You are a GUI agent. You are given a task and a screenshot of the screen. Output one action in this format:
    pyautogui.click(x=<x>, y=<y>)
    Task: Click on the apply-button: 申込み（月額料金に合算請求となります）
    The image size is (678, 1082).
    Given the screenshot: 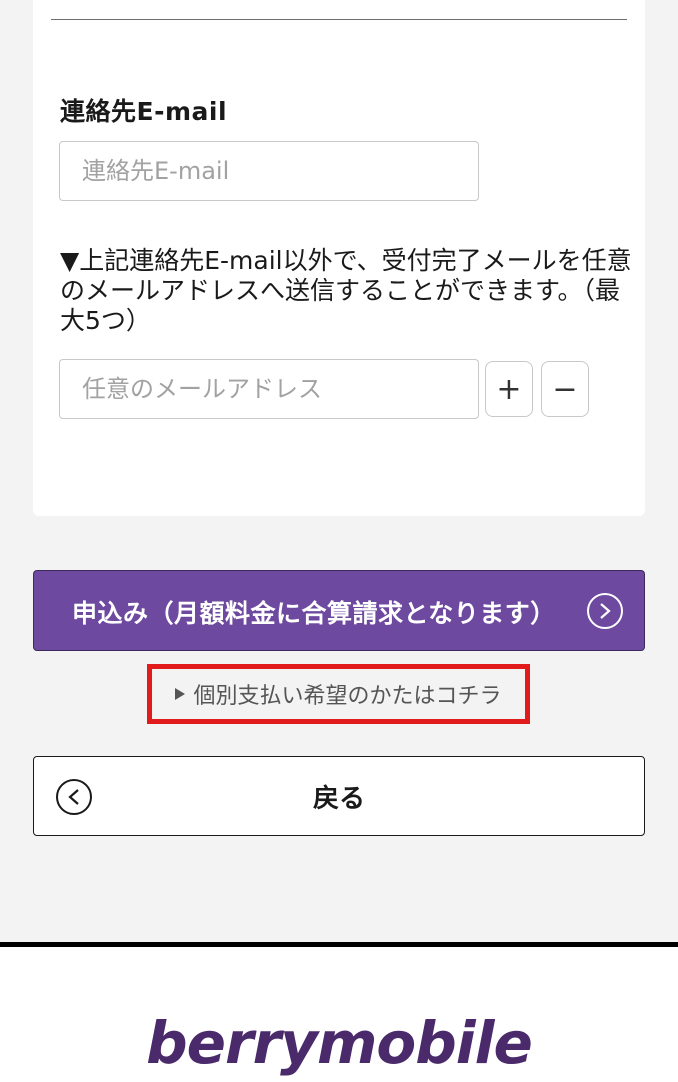 What is the action you would take?
    pyautogui.click(x=339, y=610)
    